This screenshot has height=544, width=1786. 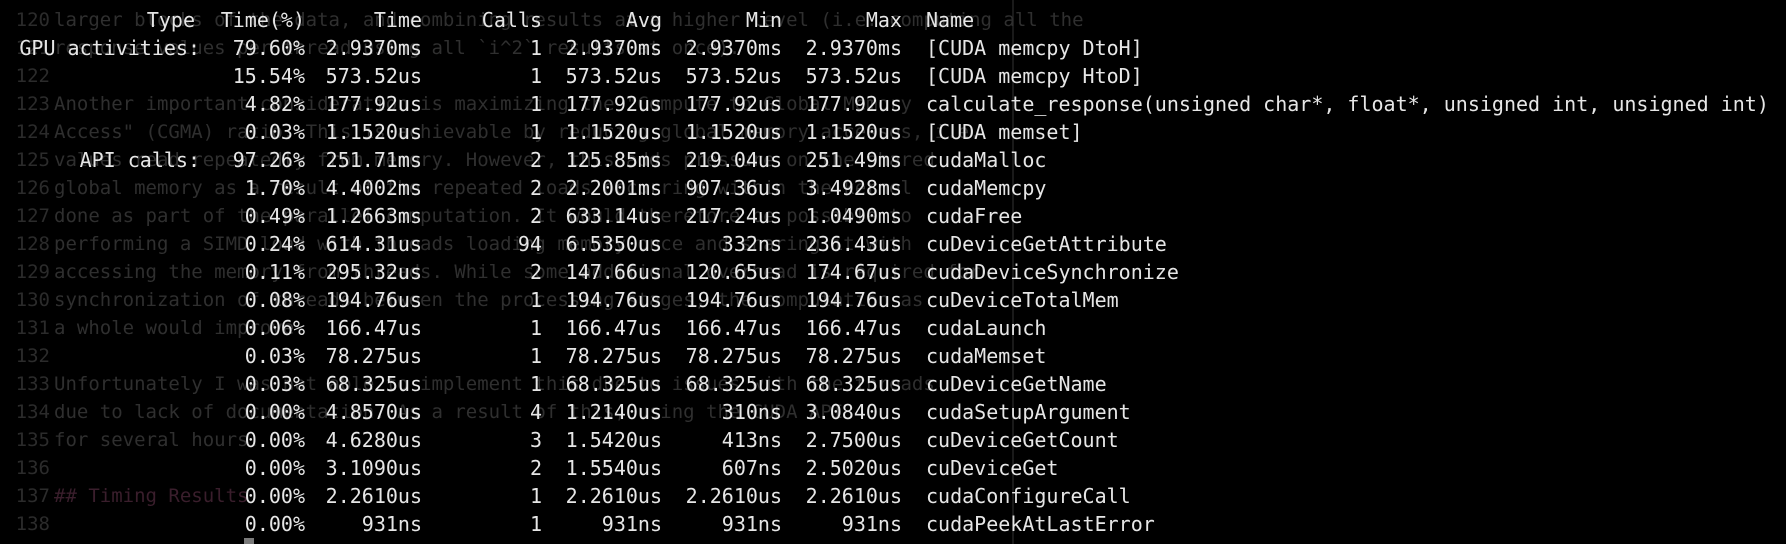 I want to click on cell-time: 614.31us, so click(x=373, y=244).